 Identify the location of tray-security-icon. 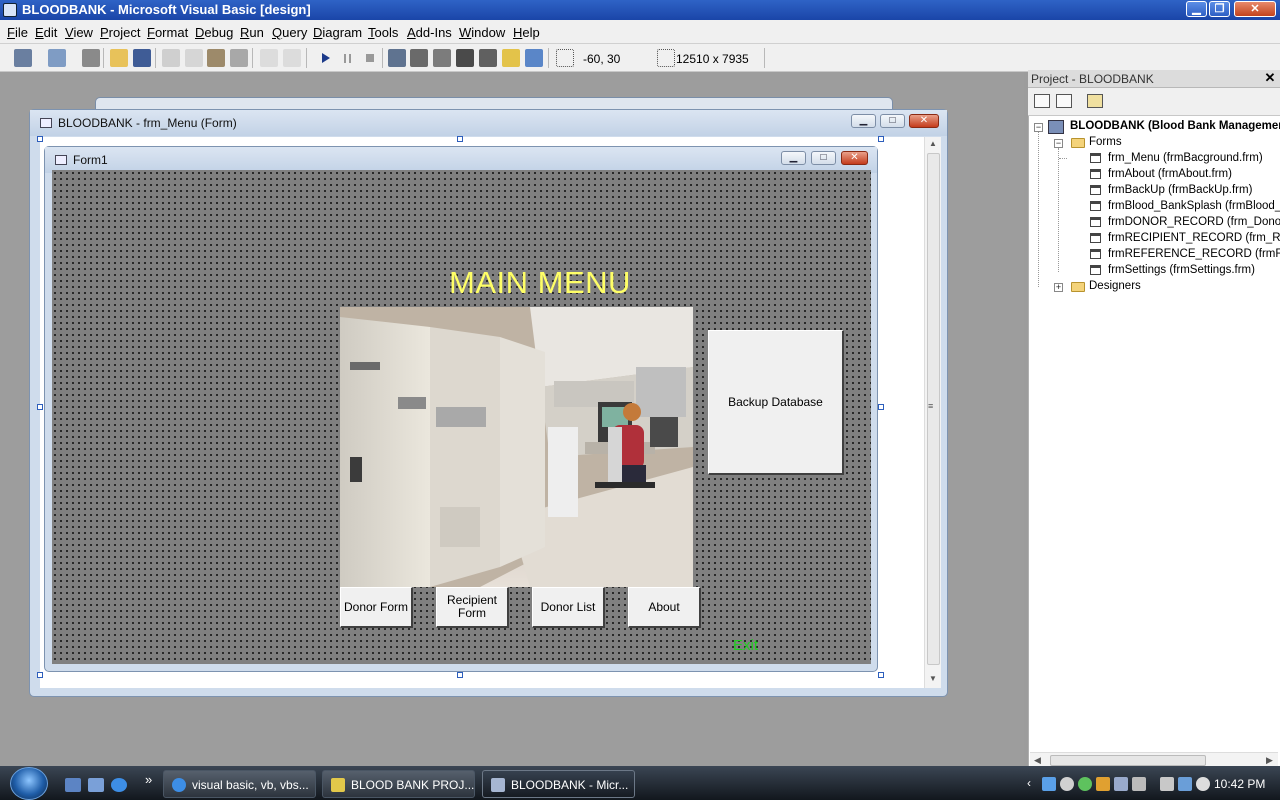
(1103, 784).